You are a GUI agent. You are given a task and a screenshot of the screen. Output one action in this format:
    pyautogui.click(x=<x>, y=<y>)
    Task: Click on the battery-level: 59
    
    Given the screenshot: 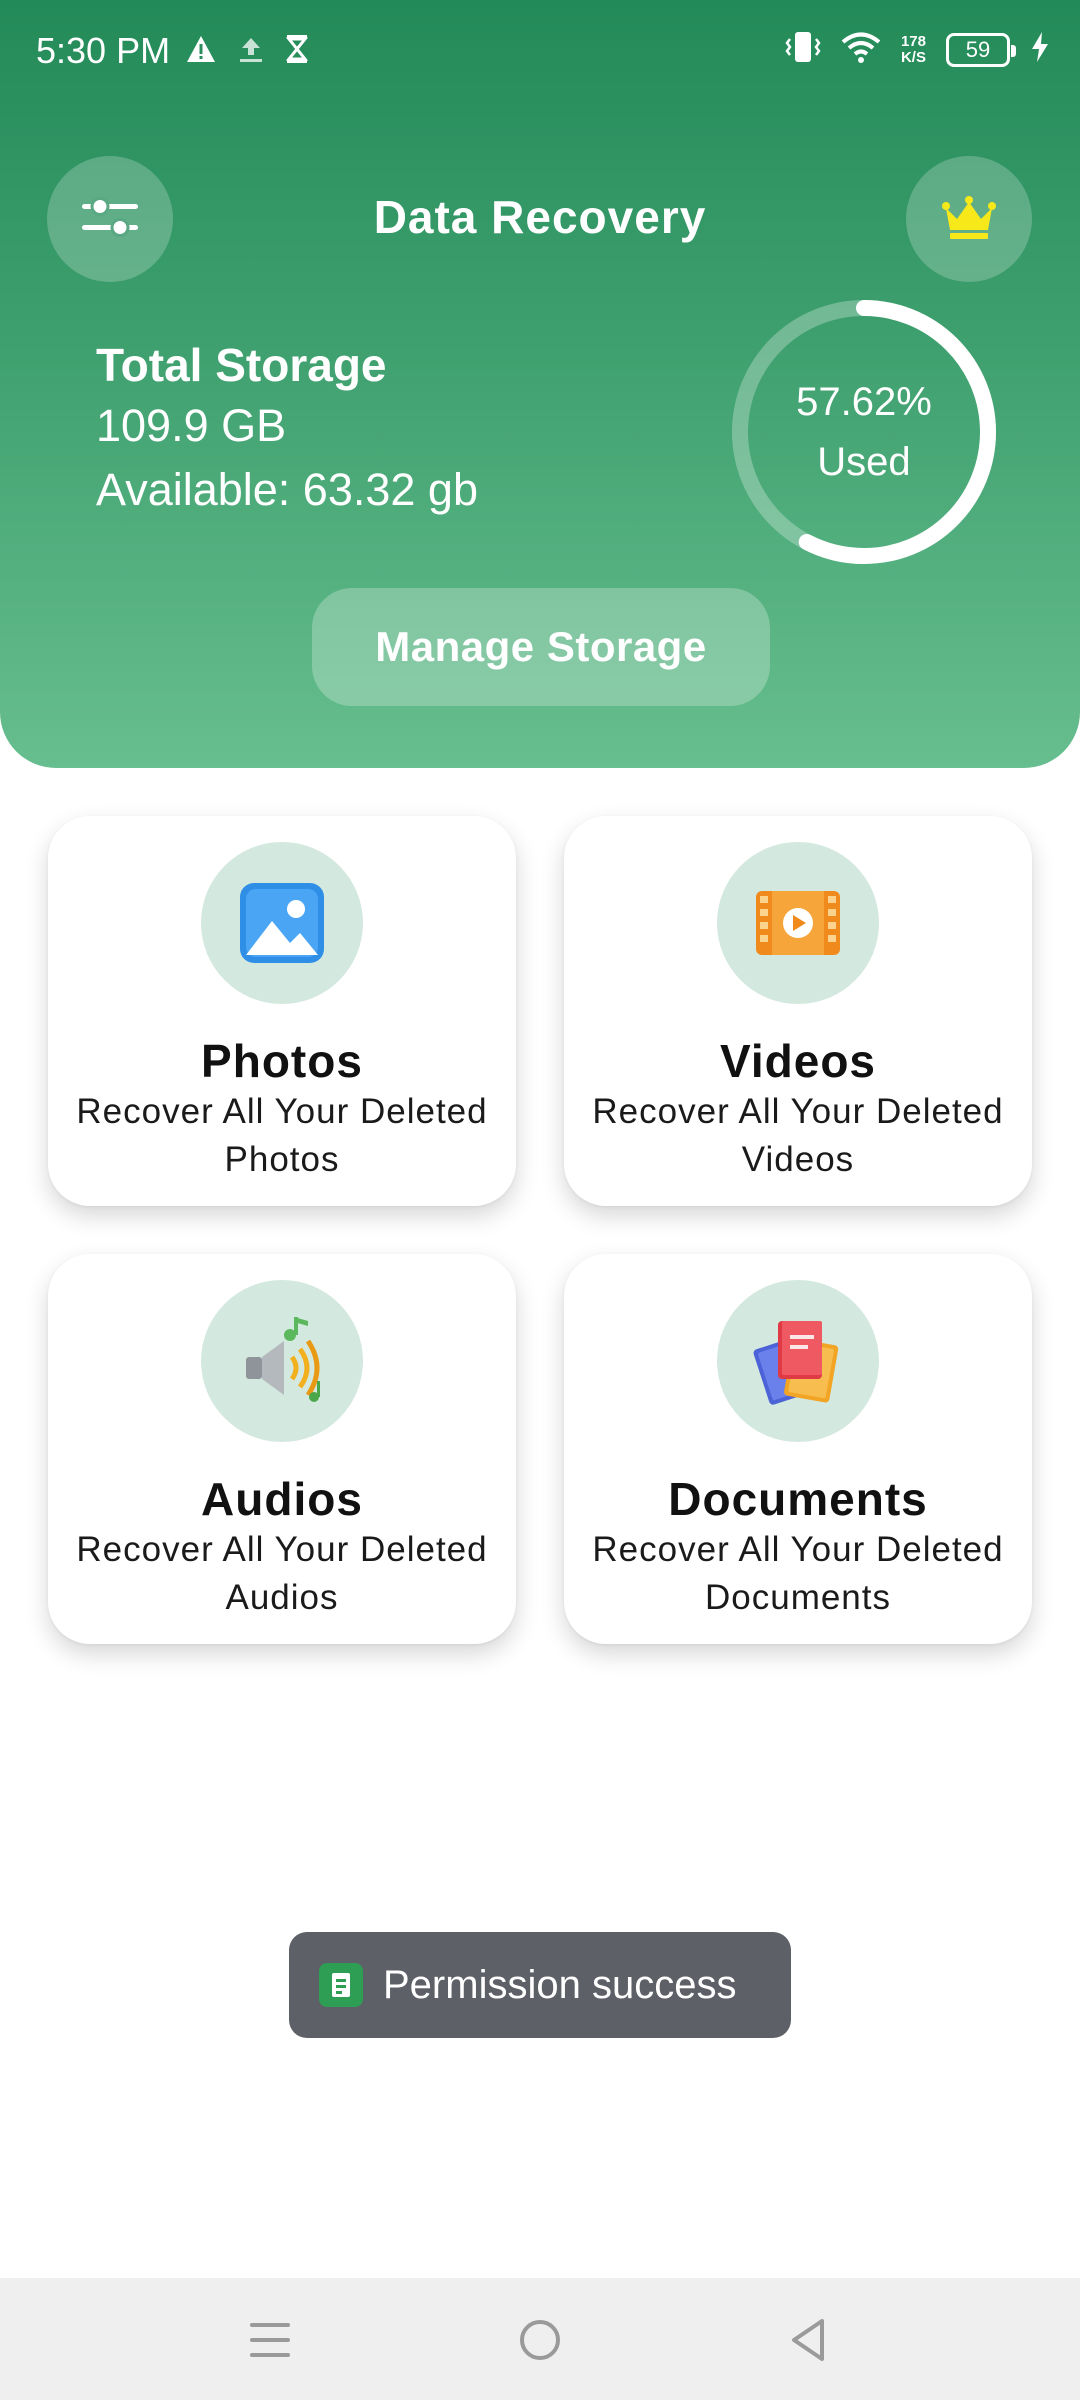 What is the action you would take?
    pyautogui.click(x=978, y=49)
    